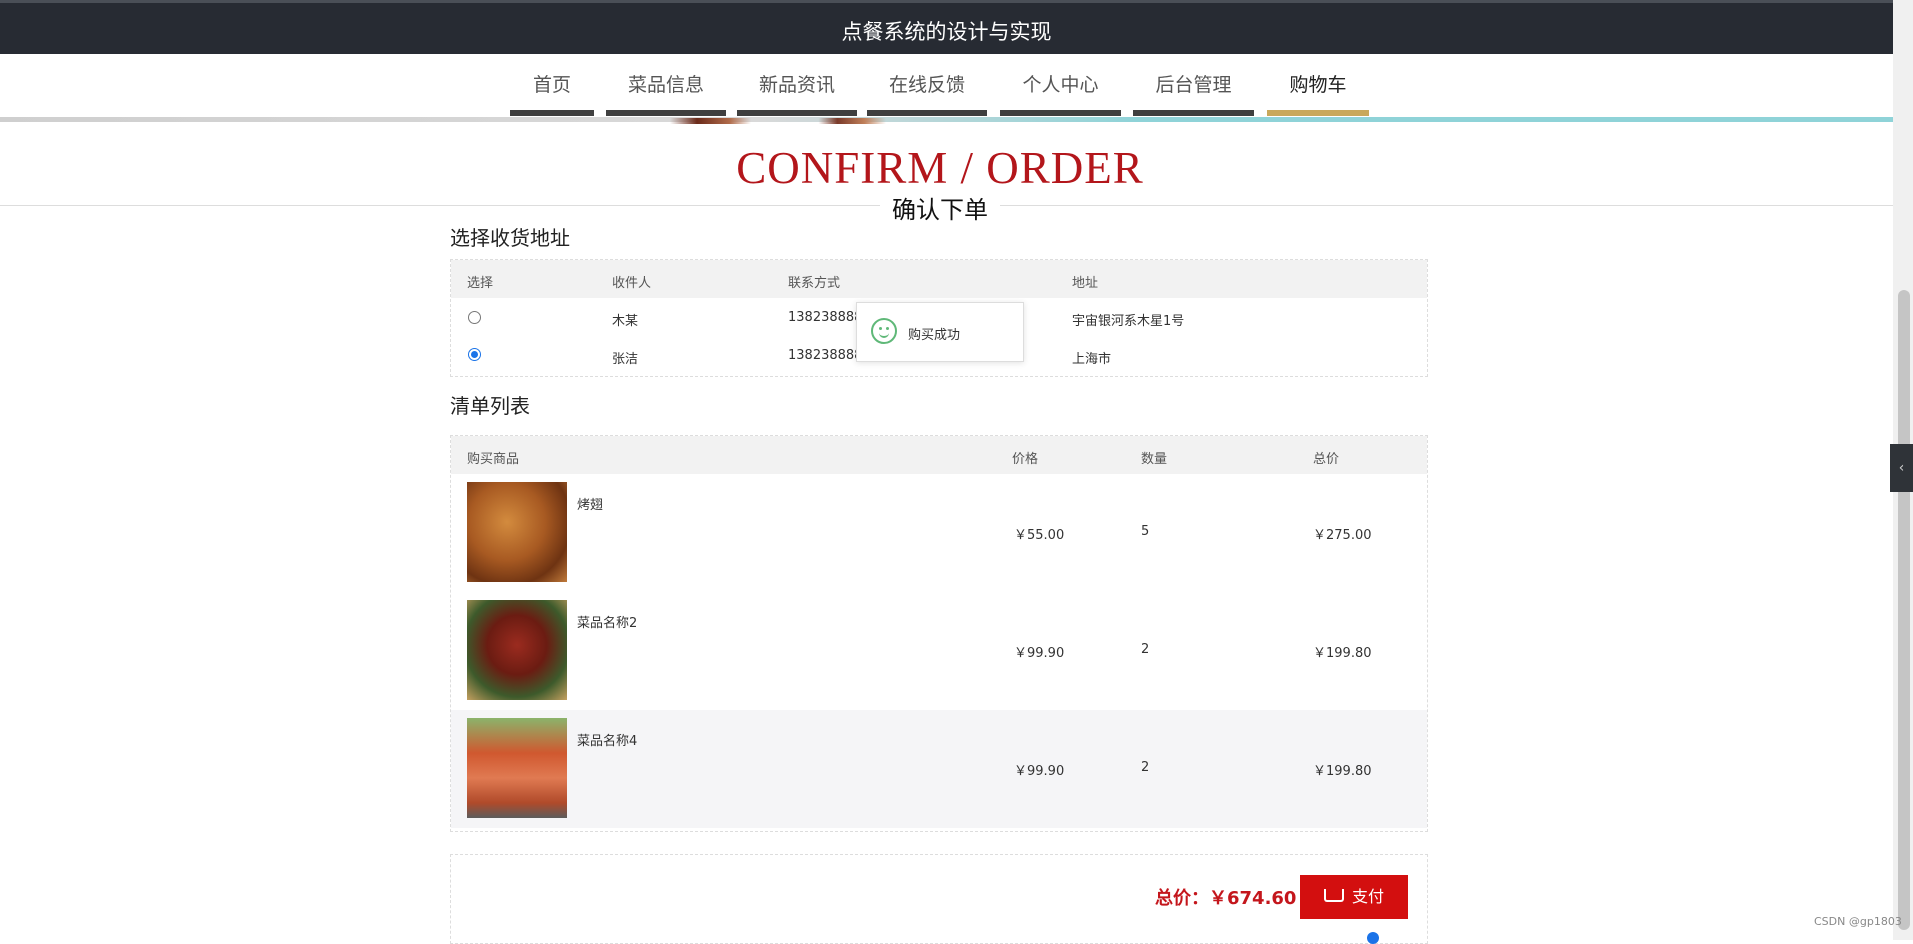 This screenshot has height=944, width=1913. What do you see at coordinates (1373, 938) in the screenshot?
I see `floating-dot-icon` at bounding box center [1373, 938].